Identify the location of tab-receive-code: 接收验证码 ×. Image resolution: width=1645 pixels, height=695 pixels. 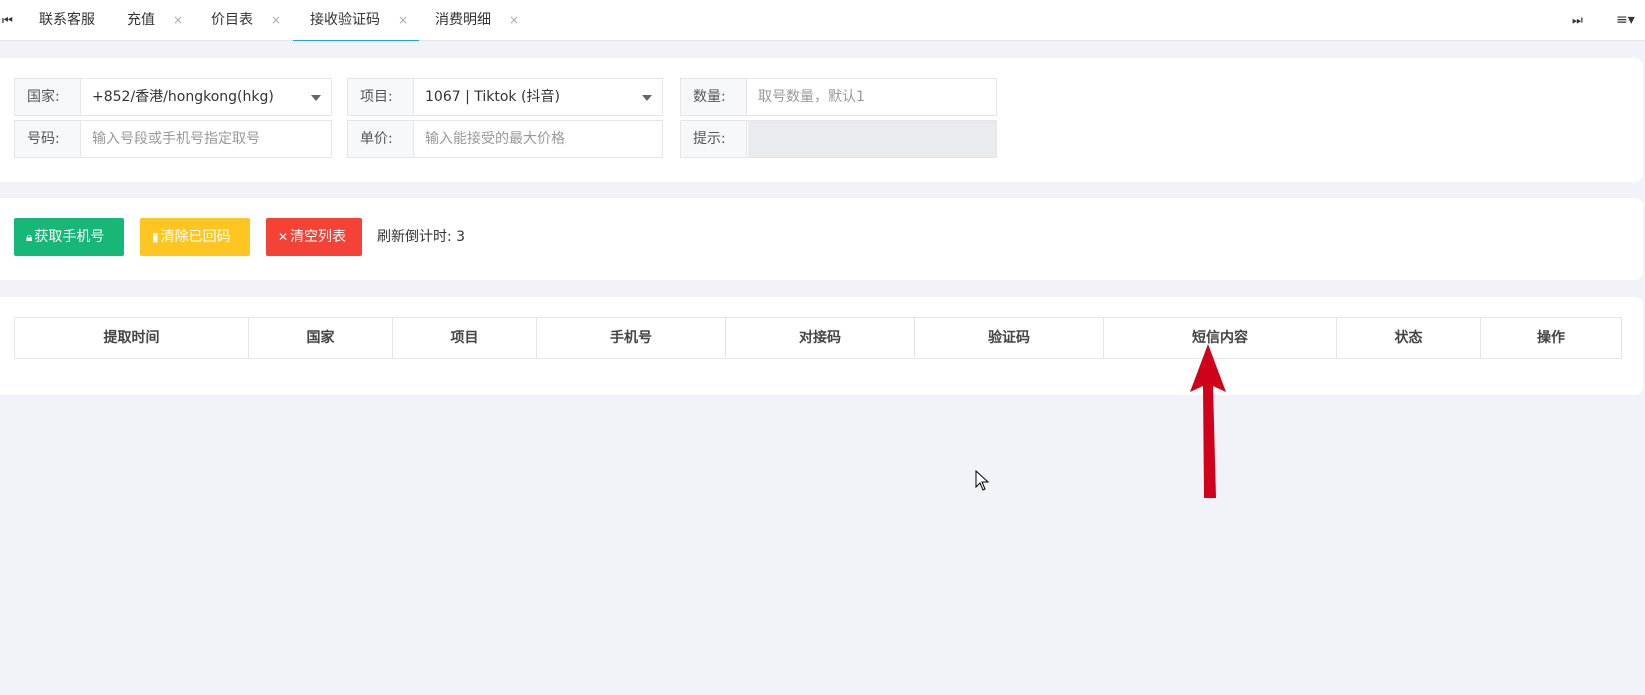
(356, 20).